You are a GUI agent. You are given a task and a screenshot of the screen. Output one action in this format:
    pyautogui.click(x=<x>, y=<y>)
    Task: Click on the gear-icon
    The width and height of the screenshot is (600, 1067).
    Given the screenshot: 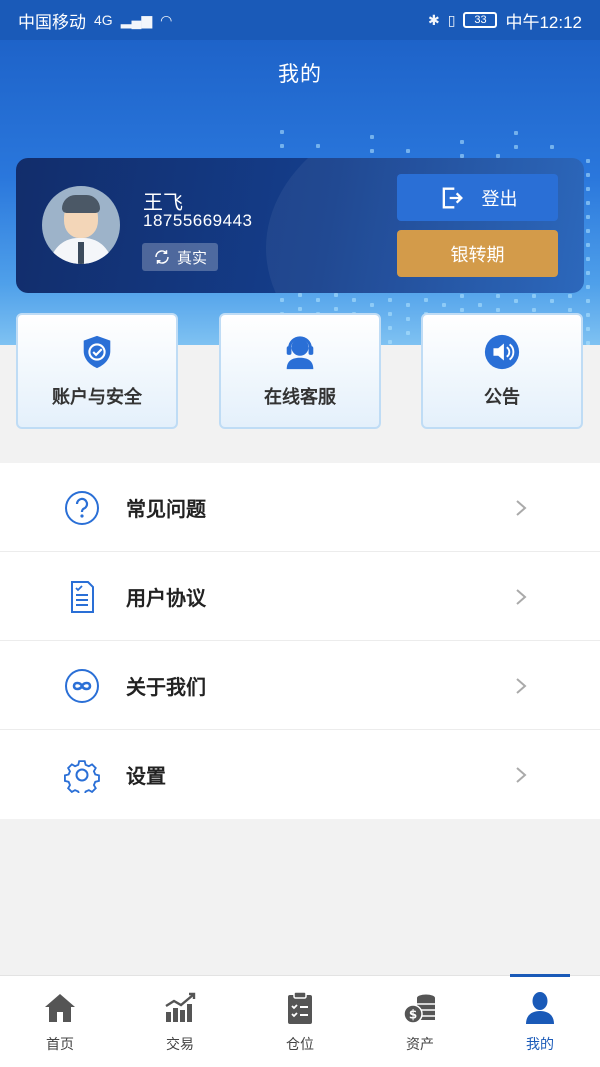 What is the action you would take?
    pyautogui.click(x=82, y=776)
    